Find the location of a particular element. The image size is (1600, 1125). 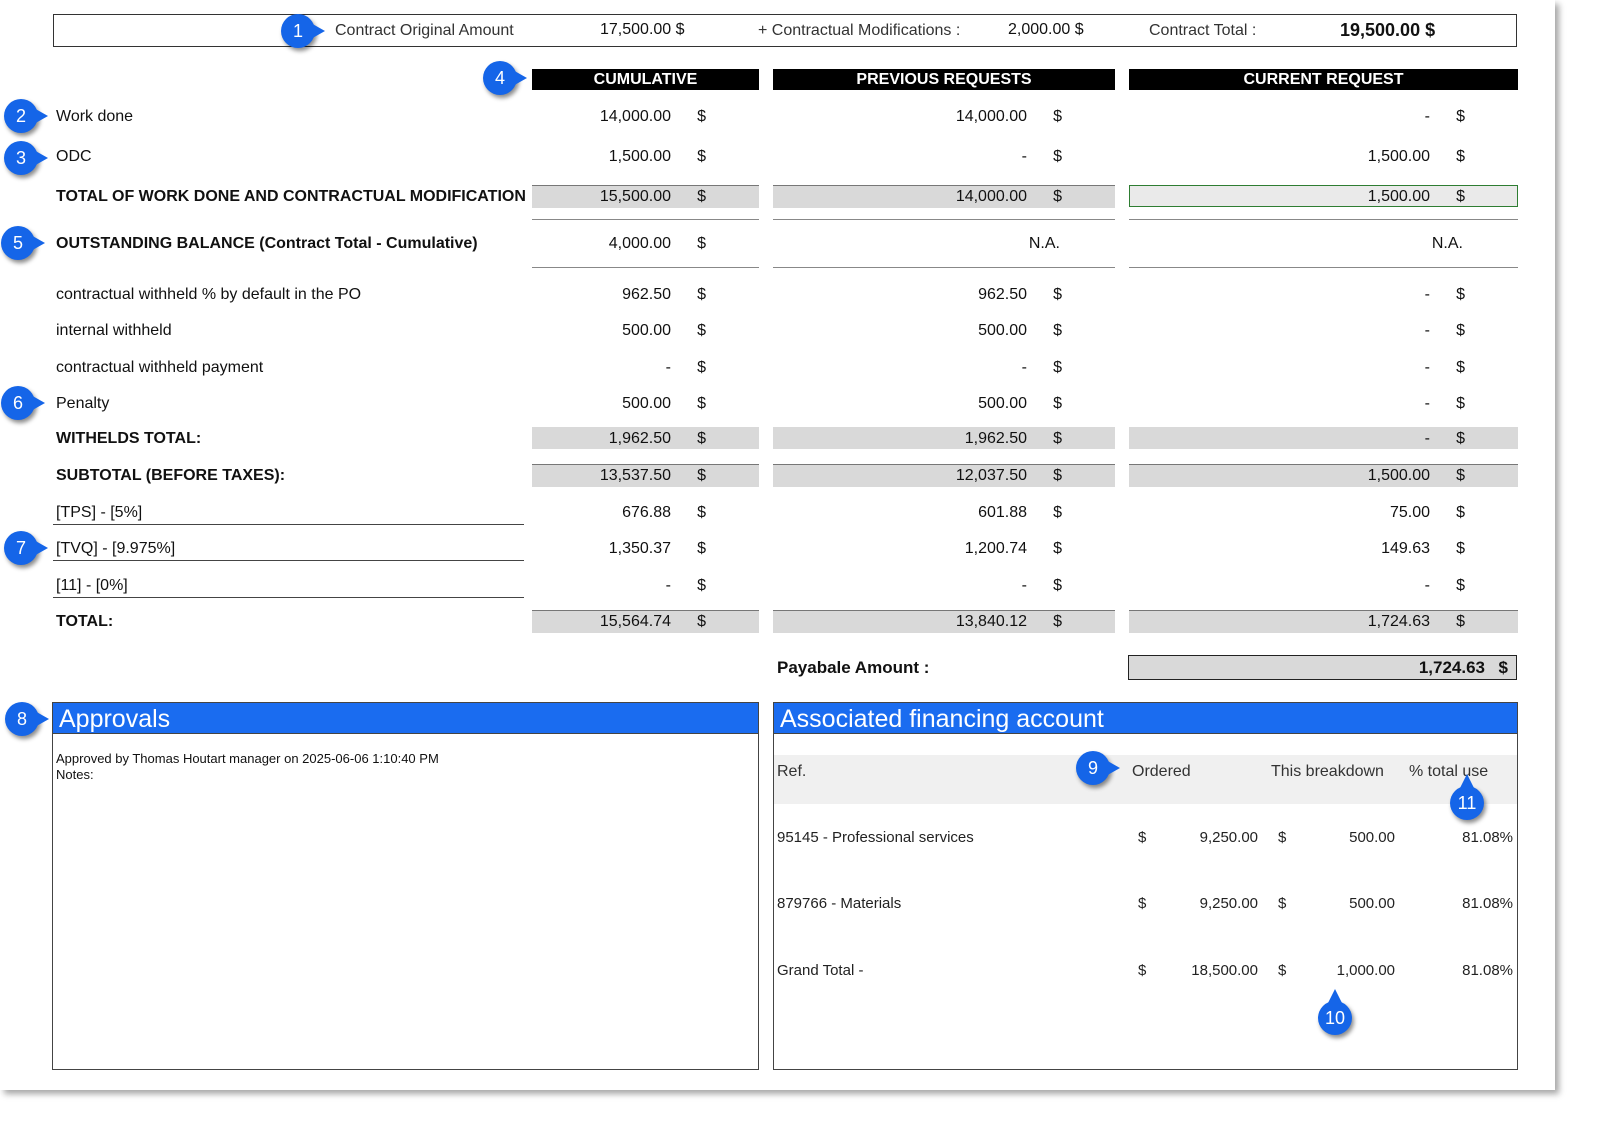

row-currency-tax11-2: $ is located at coordinates (1460, 585).